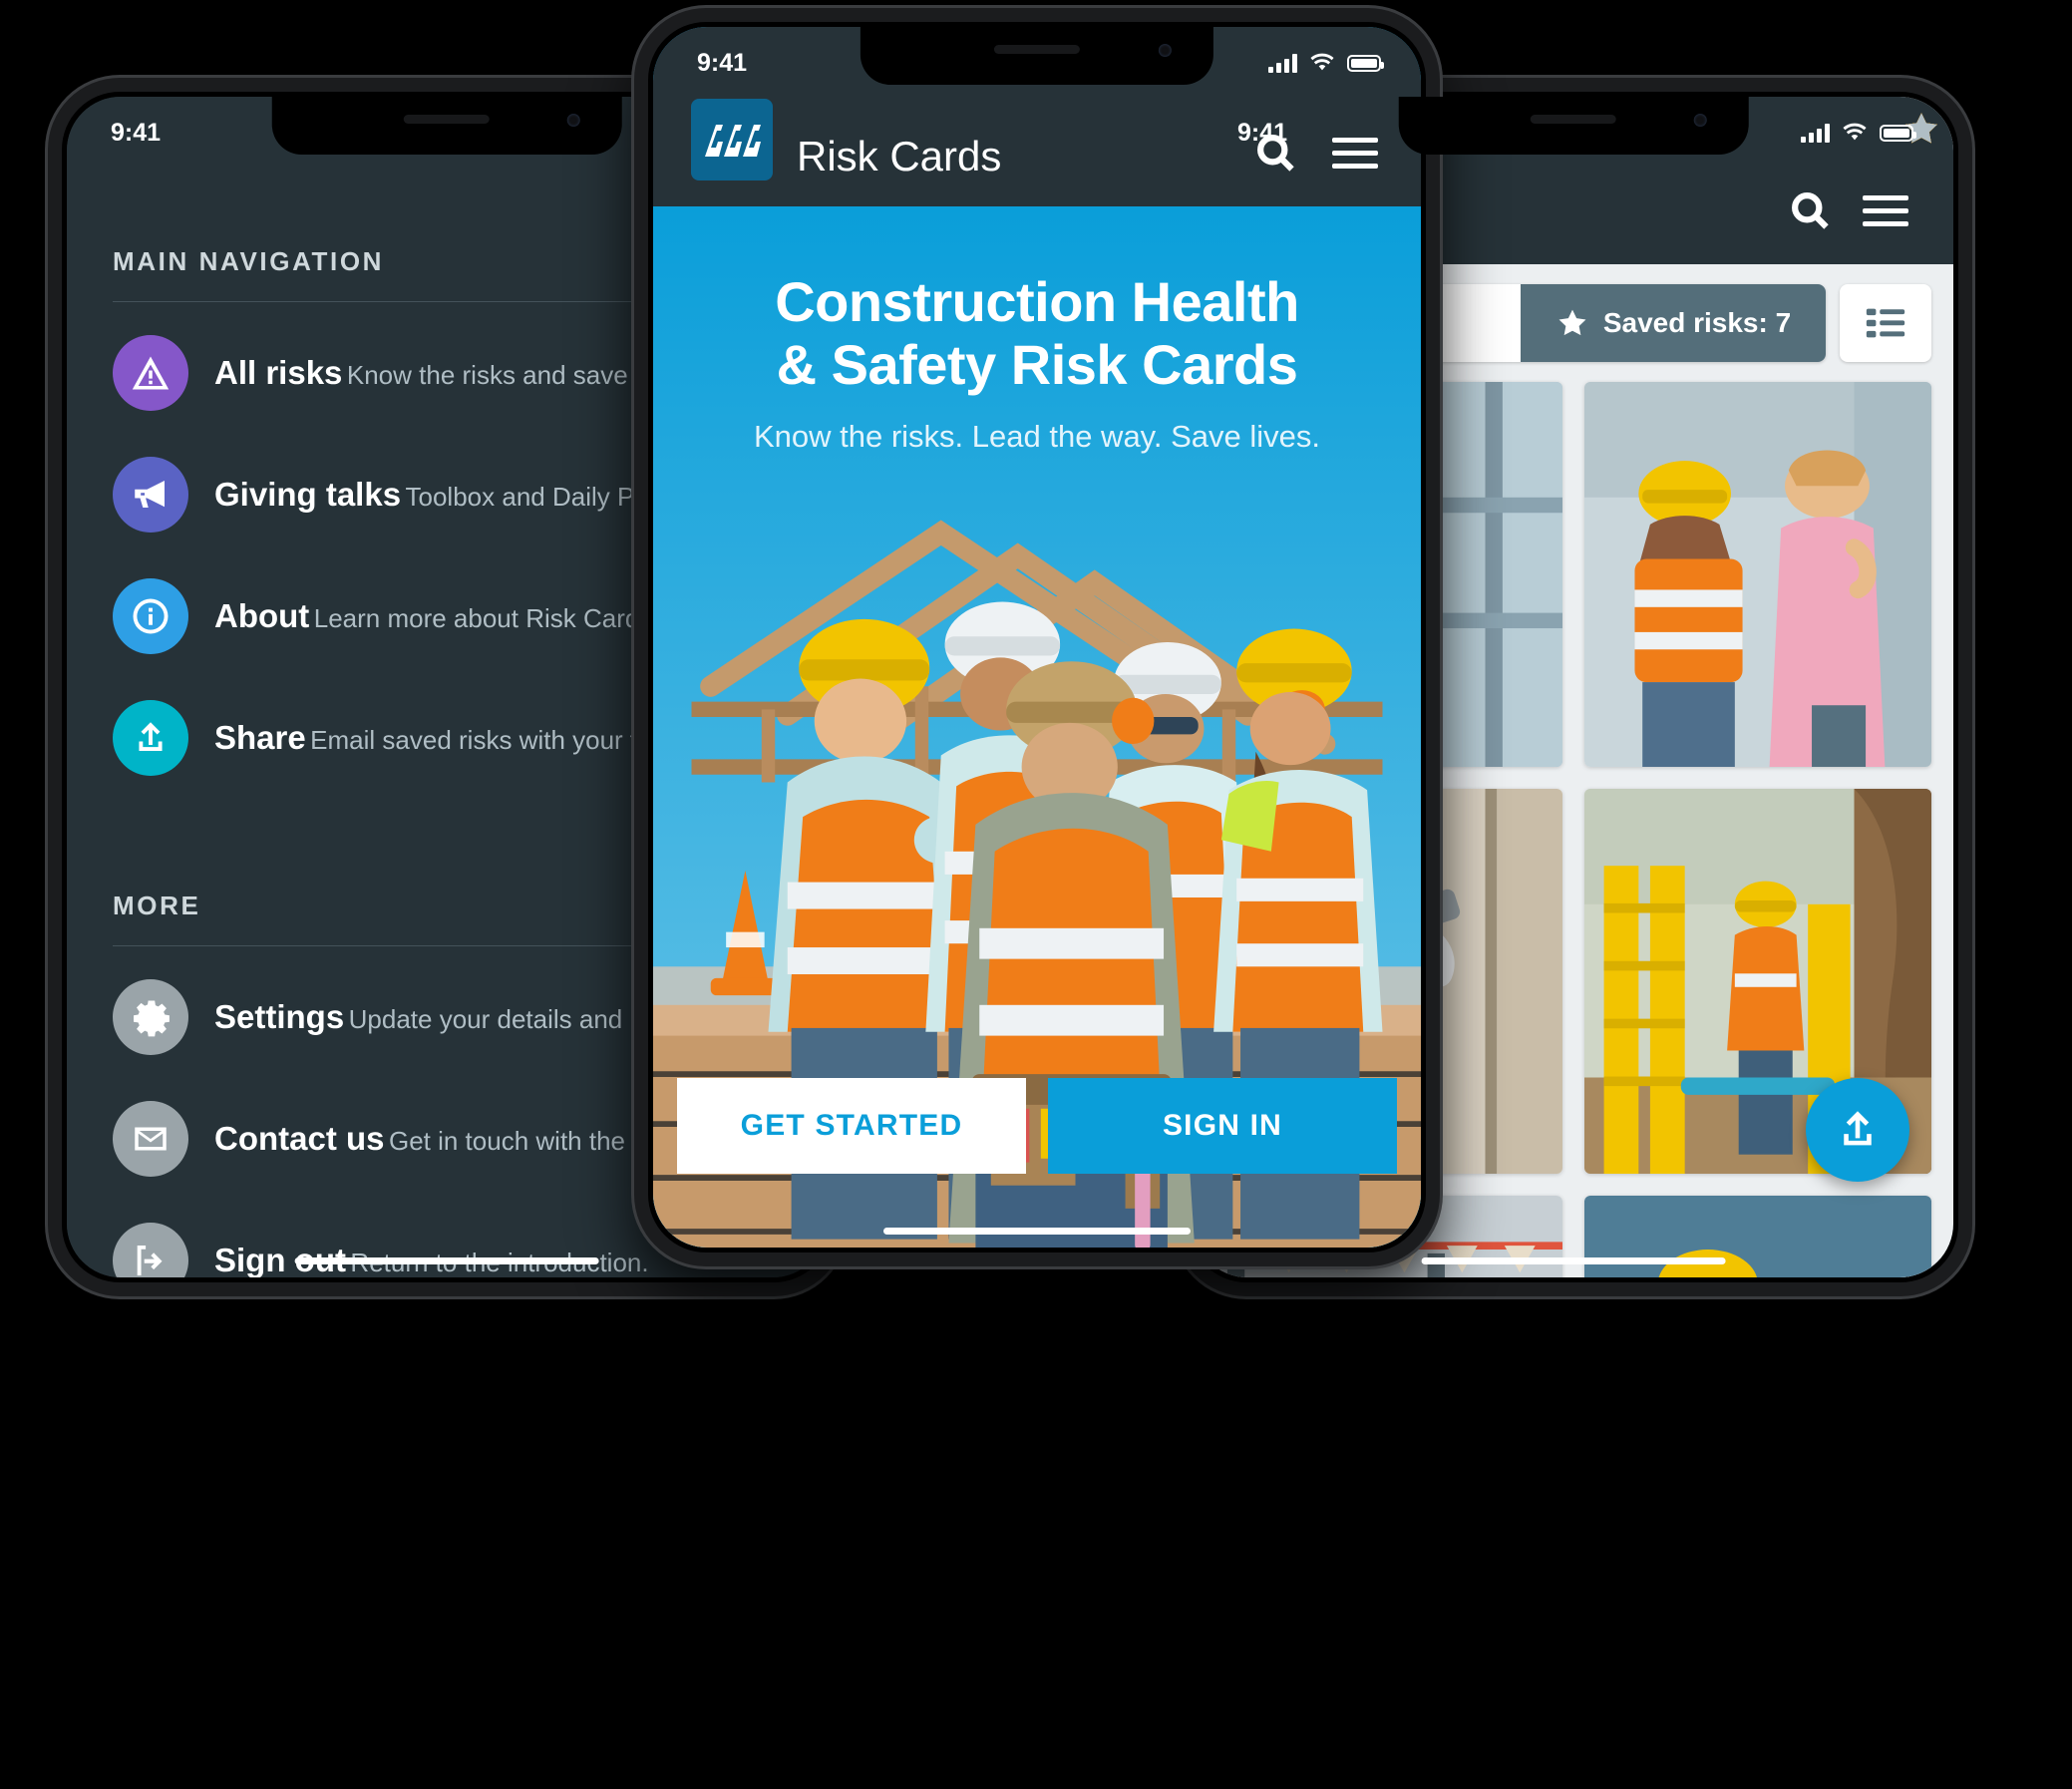  I want to click on sidebar-item-label: Contact us, so click(299, 1139).